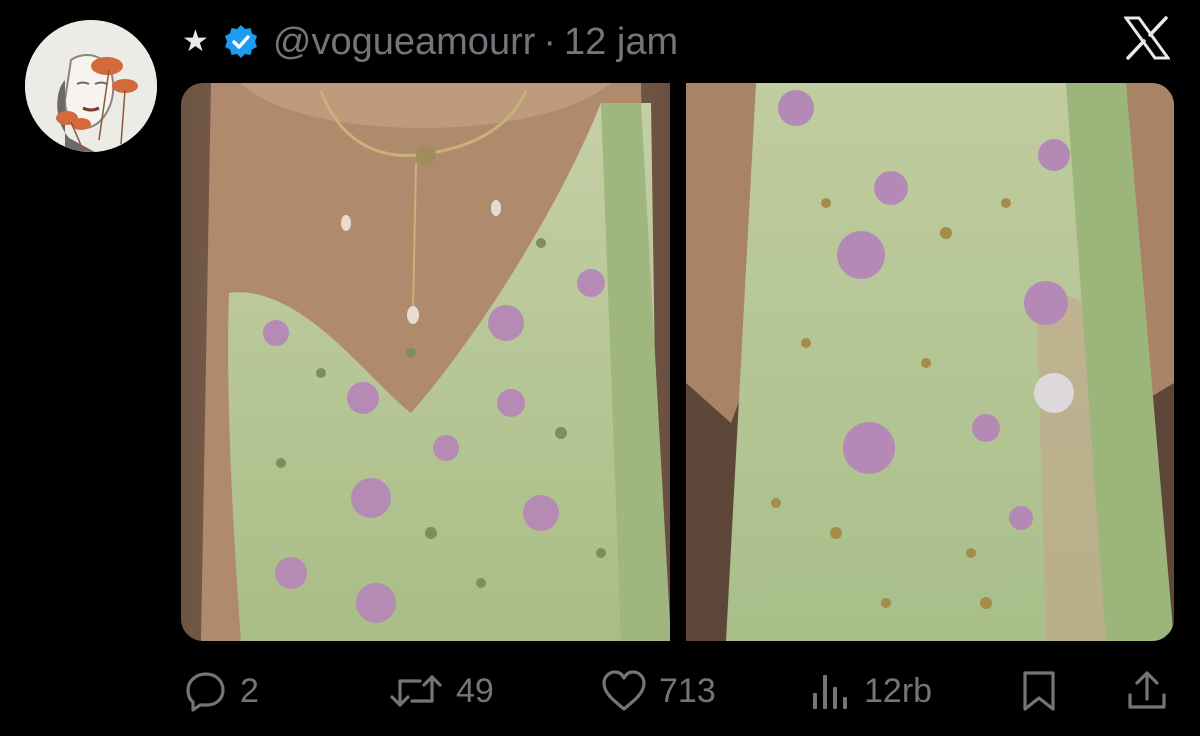  I want to click on repost-count: 49, so click(475, 690).